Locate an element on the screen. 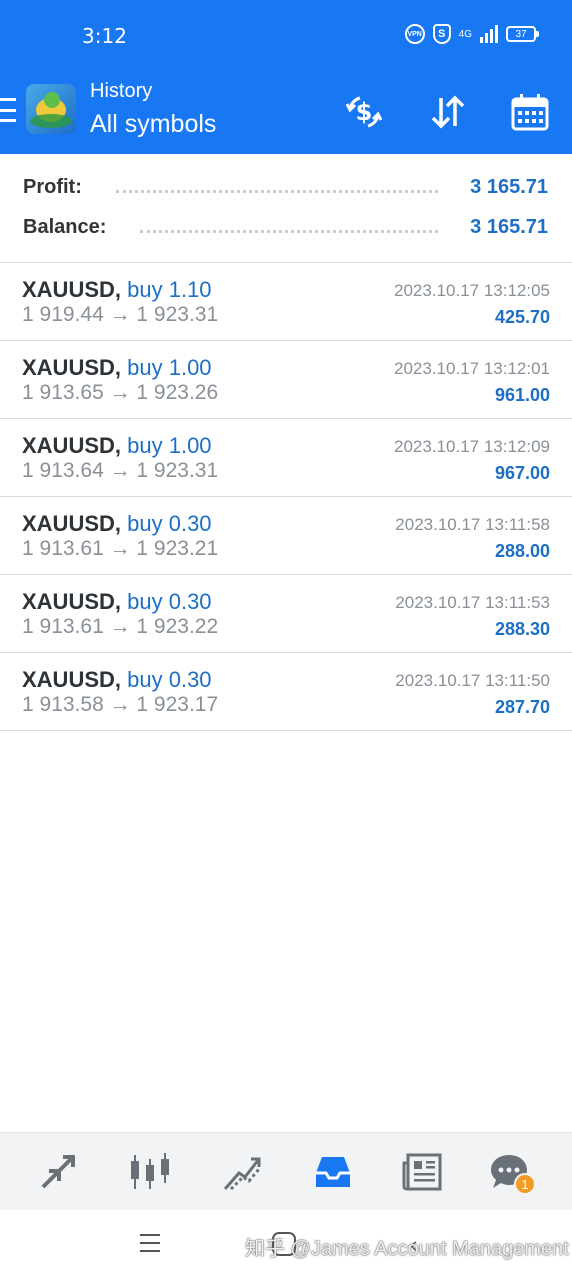  chat-icon: 1 is located at coordinates (511, 1172).